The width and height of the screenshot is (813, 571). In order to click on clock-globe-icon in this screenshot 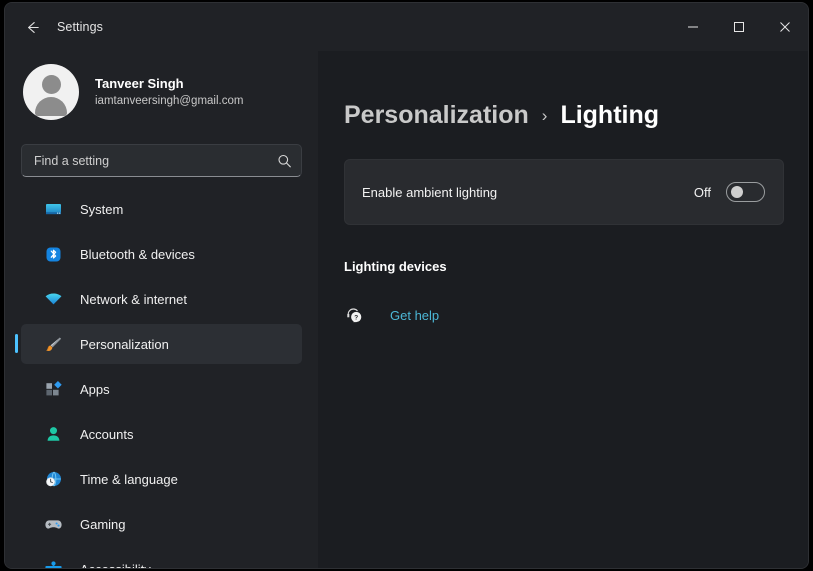, I will do `click(53, 479)`.